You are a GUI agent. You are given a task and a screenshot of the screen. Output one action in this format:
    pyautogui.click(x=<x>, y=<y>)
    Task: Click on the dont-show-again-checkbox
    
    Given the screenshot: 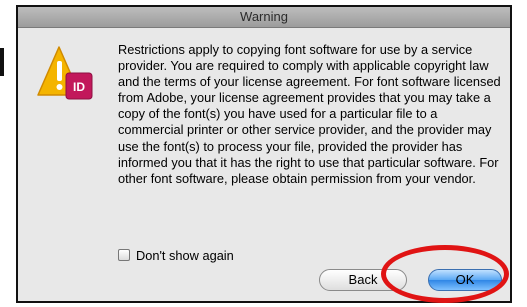 What is the action you would take?
    pyautogui.click(x=124, y=255)
    